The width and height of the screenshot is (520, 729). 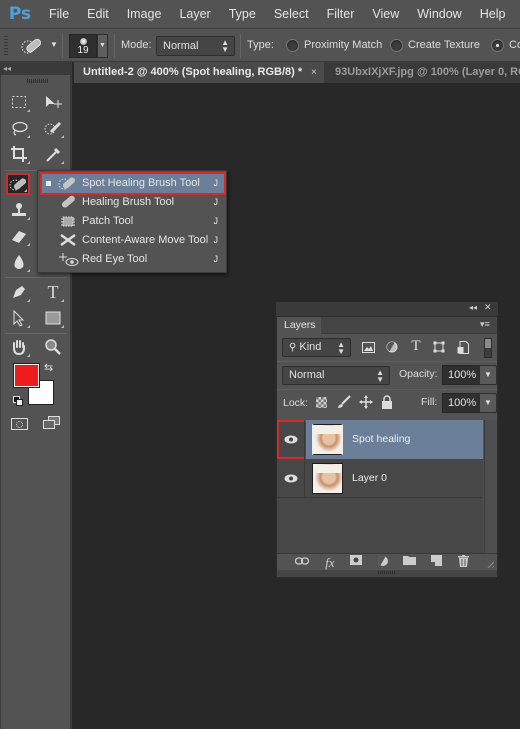 What do you see at coordinates (436, 562) in the screenshot?
I see `new-layer-icon` at bounding box center [436, 562].